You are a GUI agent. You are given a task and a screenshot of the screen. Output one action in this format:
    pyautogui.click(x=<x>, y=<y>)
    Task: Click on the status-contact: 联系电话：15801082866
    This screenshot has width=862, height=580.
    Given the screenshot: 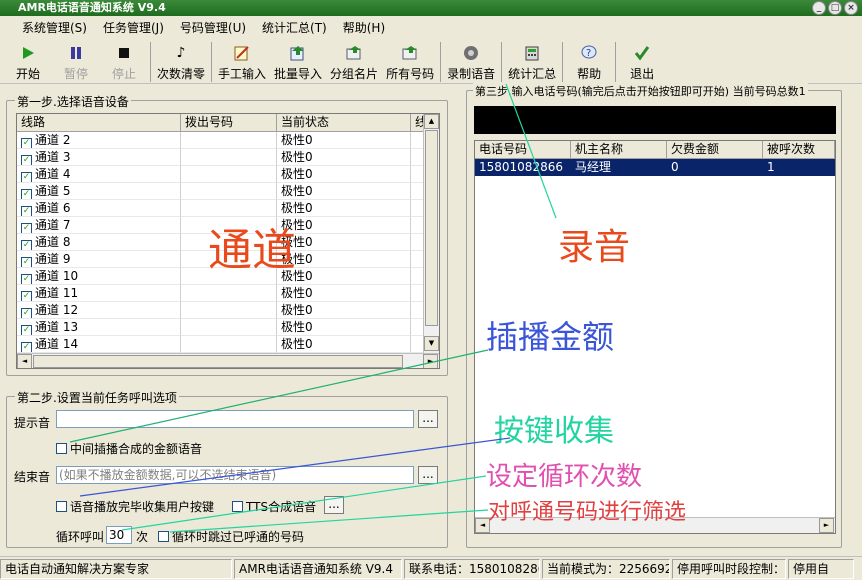 What is the action you would take?
    pyautogui.click(x=472, y=568)
    